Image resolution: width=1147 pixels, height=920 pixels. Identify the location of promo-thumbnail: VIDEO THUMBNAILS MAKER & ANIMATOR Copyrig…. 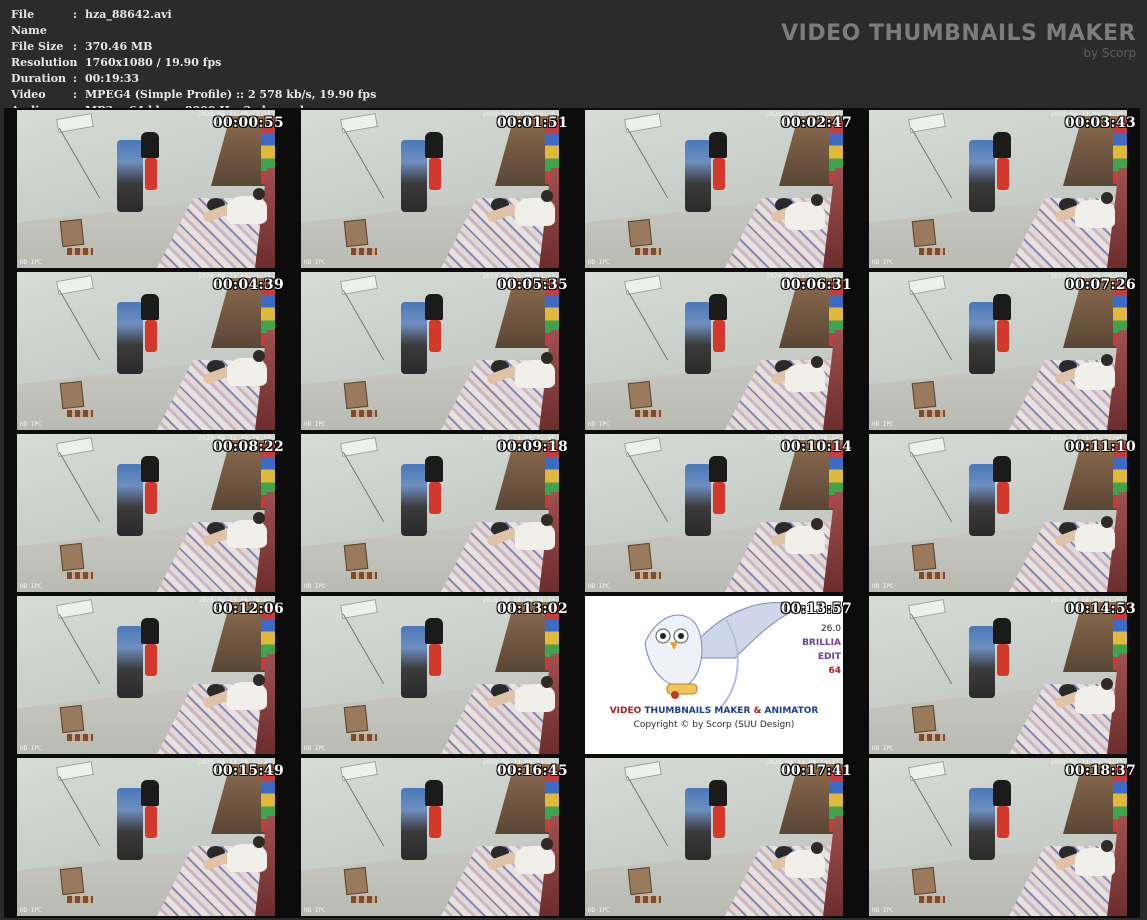
(714, 675).